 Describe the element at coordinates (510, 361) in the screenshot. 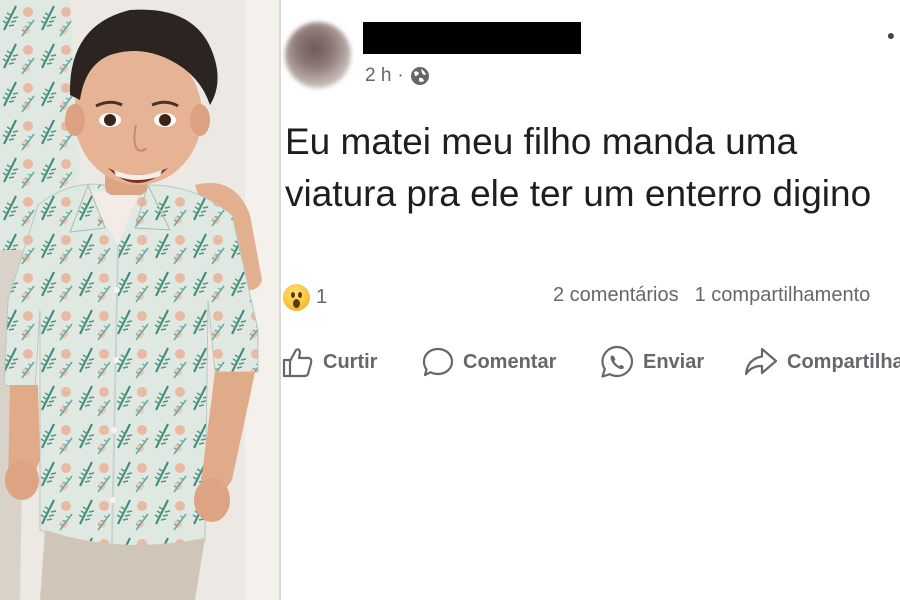

I see `comment-label: Comentar` at that location.